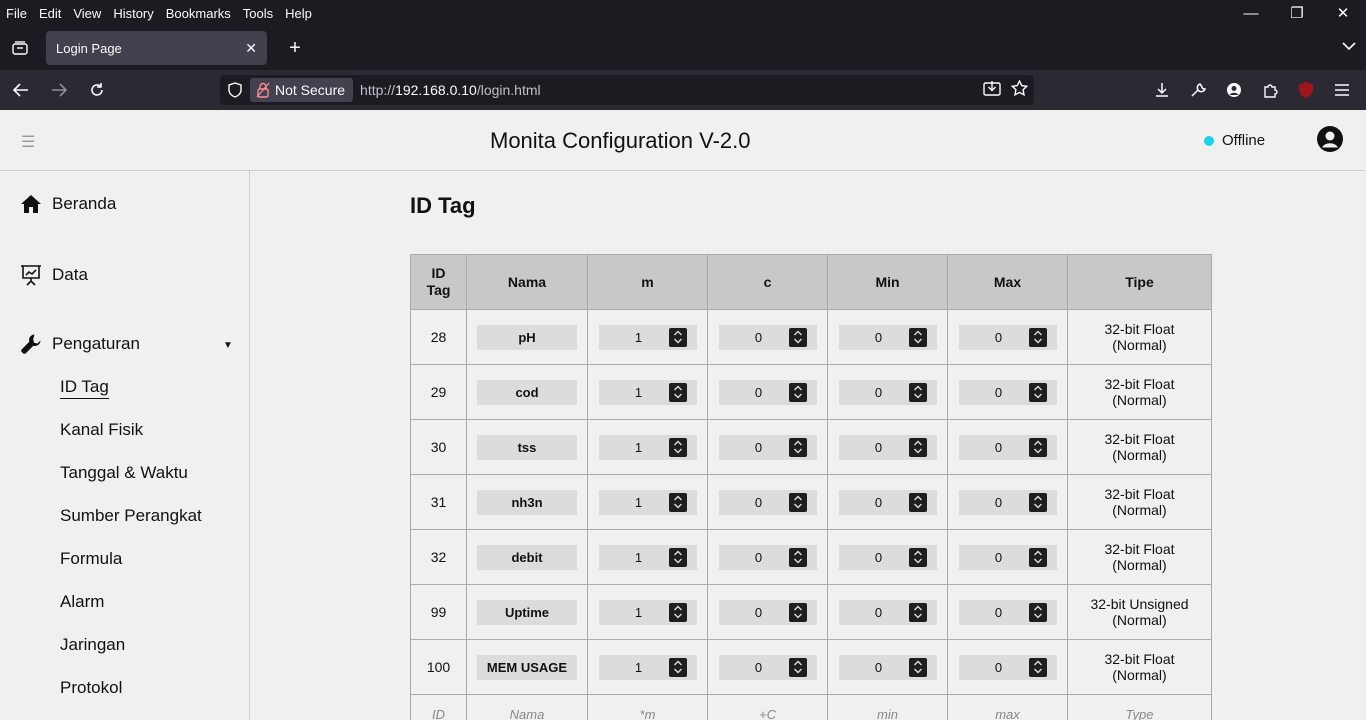  Describe the element at coordinates (87, 13) in the screenshot. I see `menu-view: View` at that location.